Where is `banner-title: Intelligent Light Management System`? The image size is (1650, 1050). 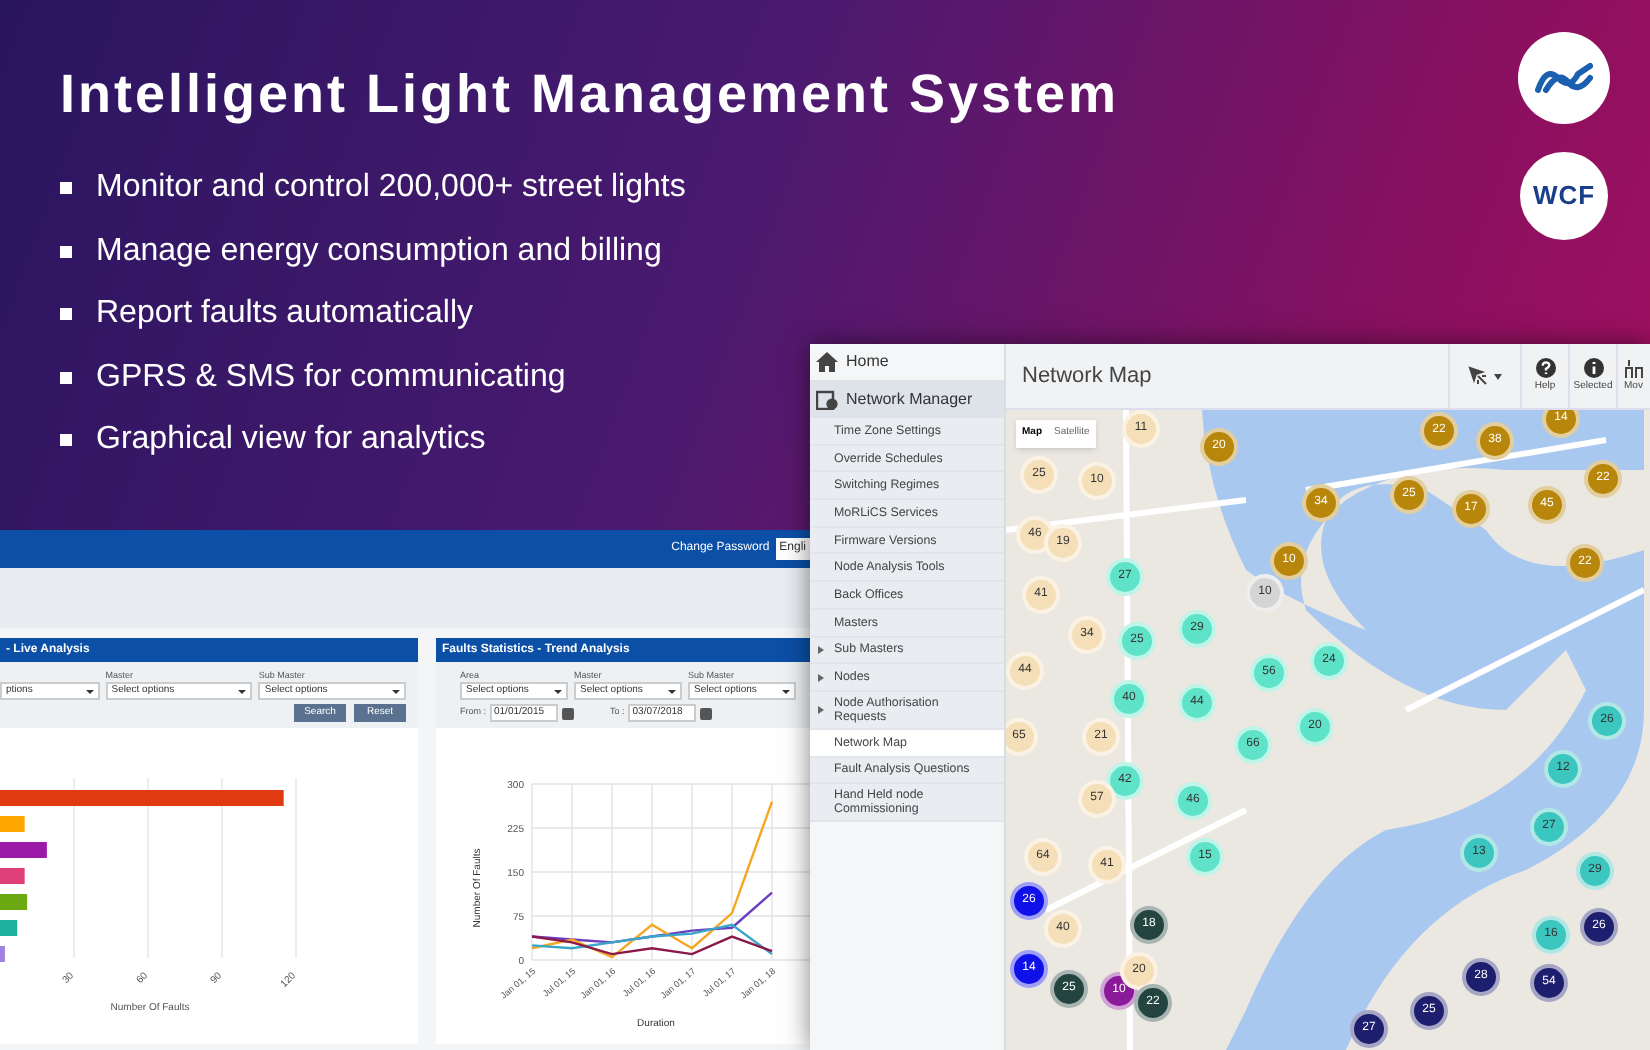
banner-title: Intelligent Light Management System is located at coordinates (590, 95).